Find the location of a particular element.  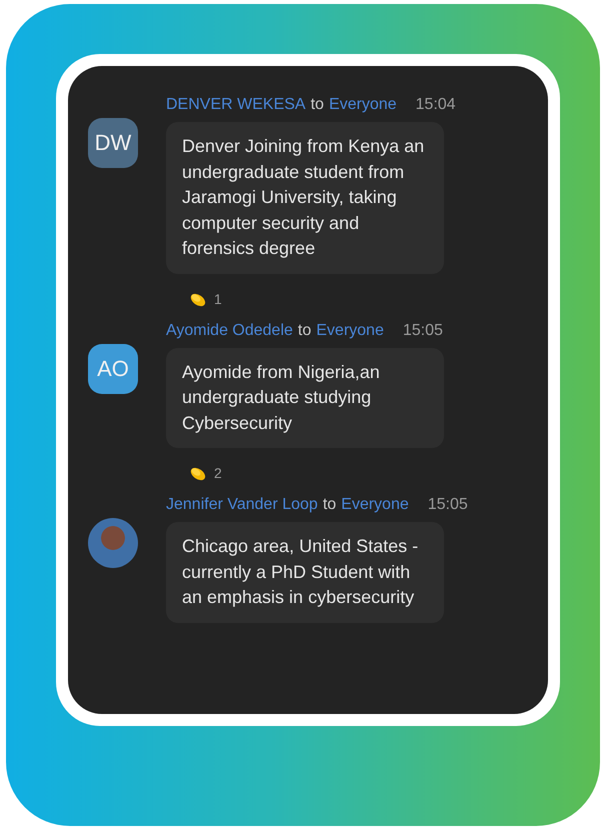

avatar: AO is located at coordinates (113, 369).